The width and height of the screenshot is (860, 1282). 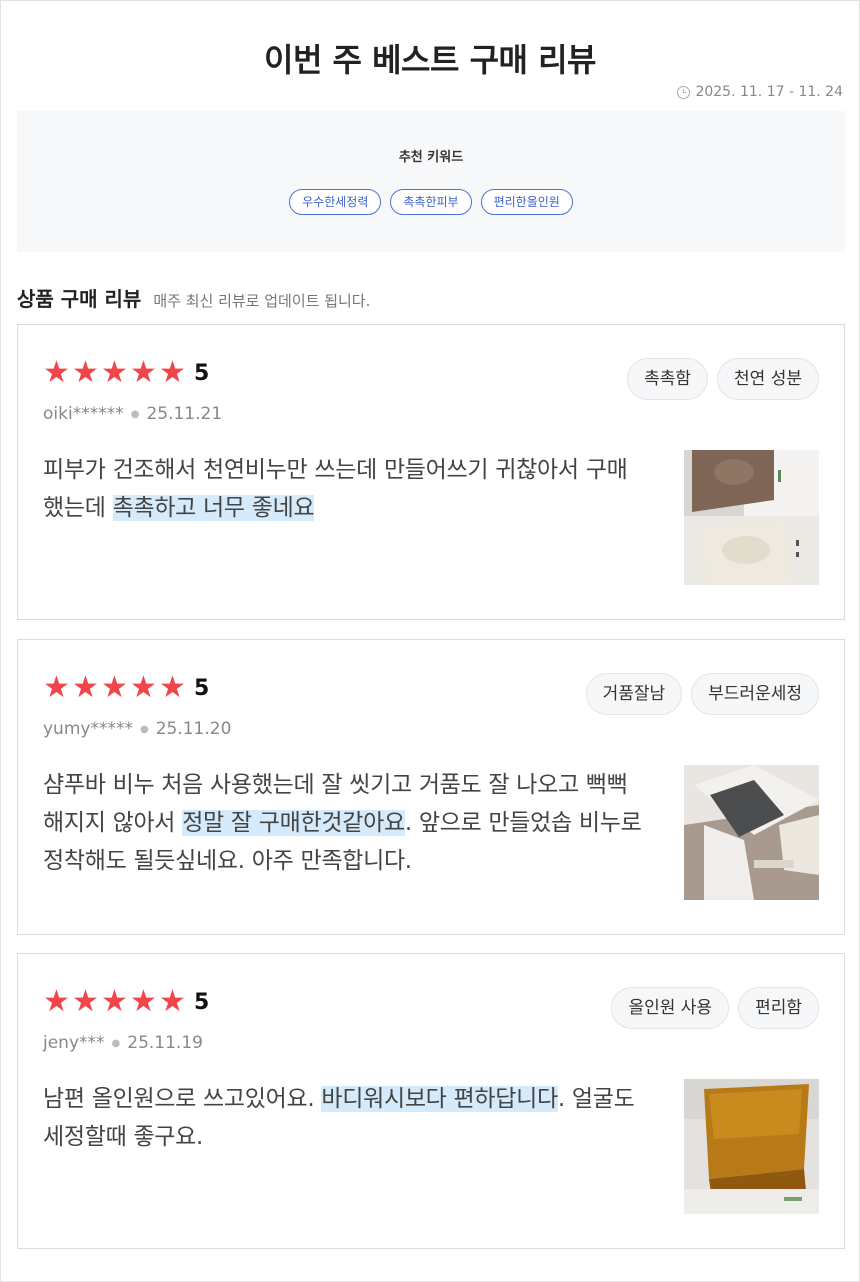 What do you see at coordinates (684, 92) in the screenshot?
I see `clock-icon` at bounding box center [684, 92].